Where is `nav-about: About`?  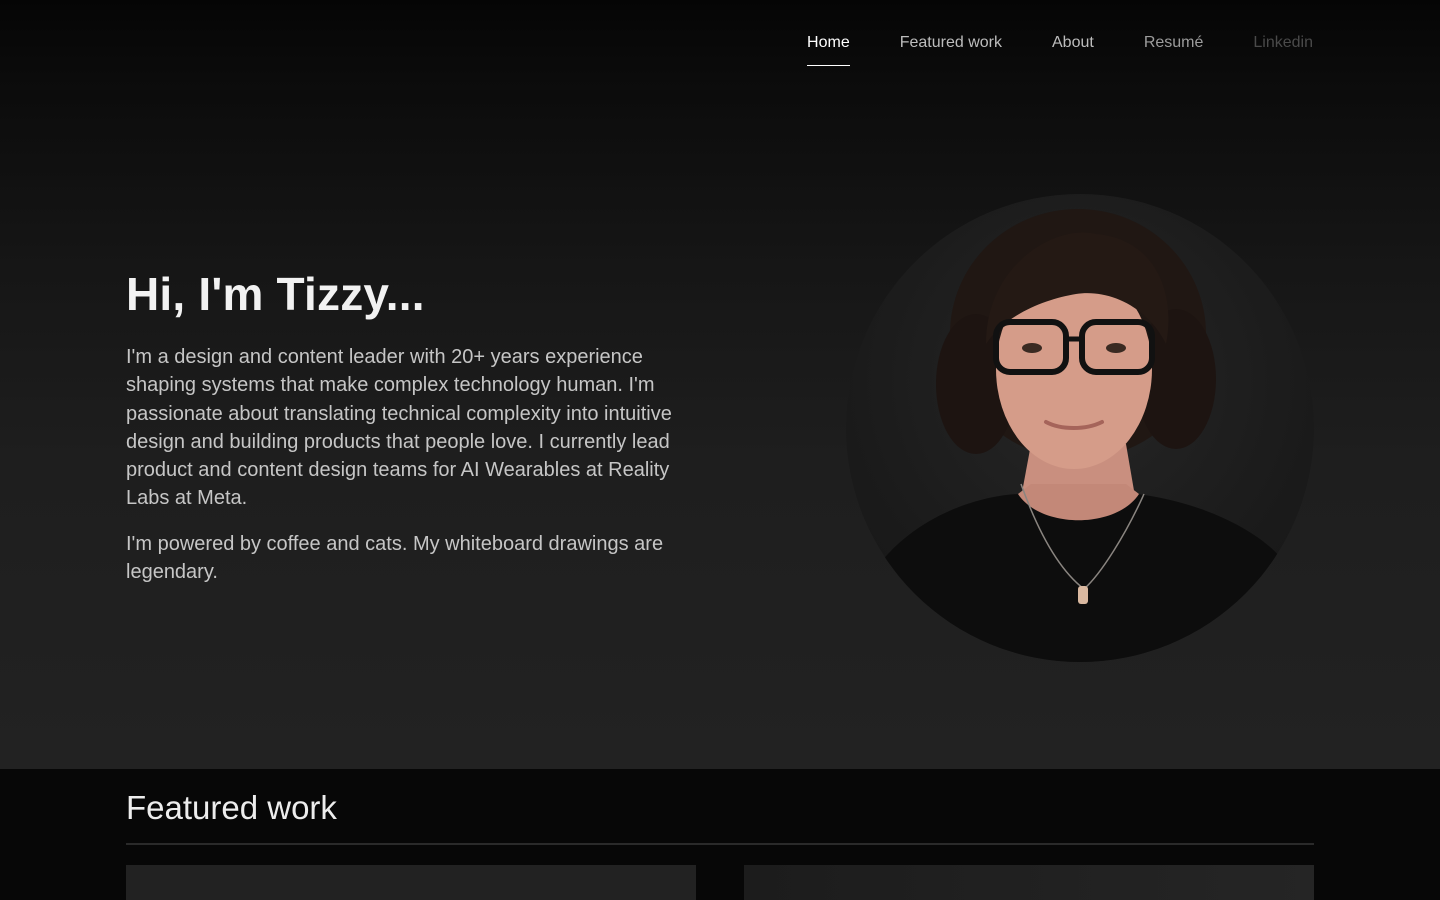
nav-about: About is located at coordinates (1073, 49).